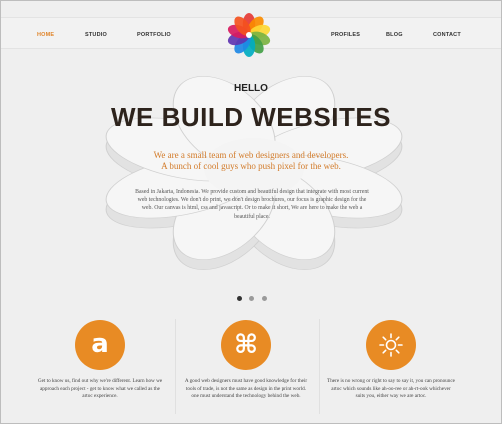 The image size is (502, 424). I want to click on nav-item-blog: BLOG, so click(394, 35).